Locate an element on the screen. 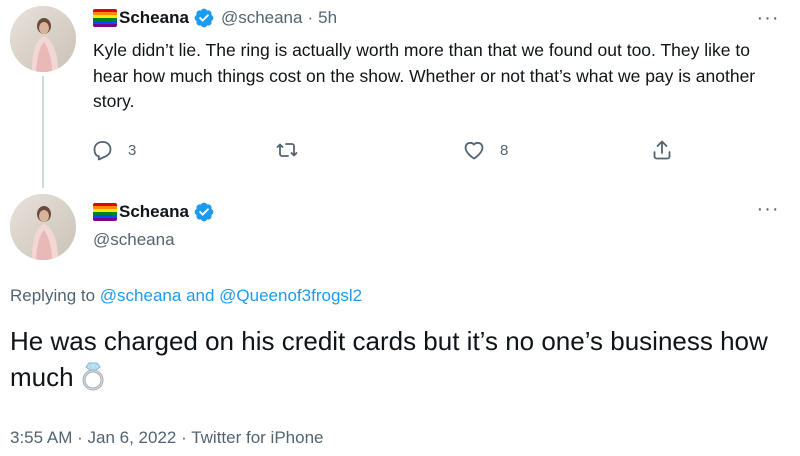 The width and height of the screenshot is (800, 456). like-count: 8 is located at coordinates (504, 150).